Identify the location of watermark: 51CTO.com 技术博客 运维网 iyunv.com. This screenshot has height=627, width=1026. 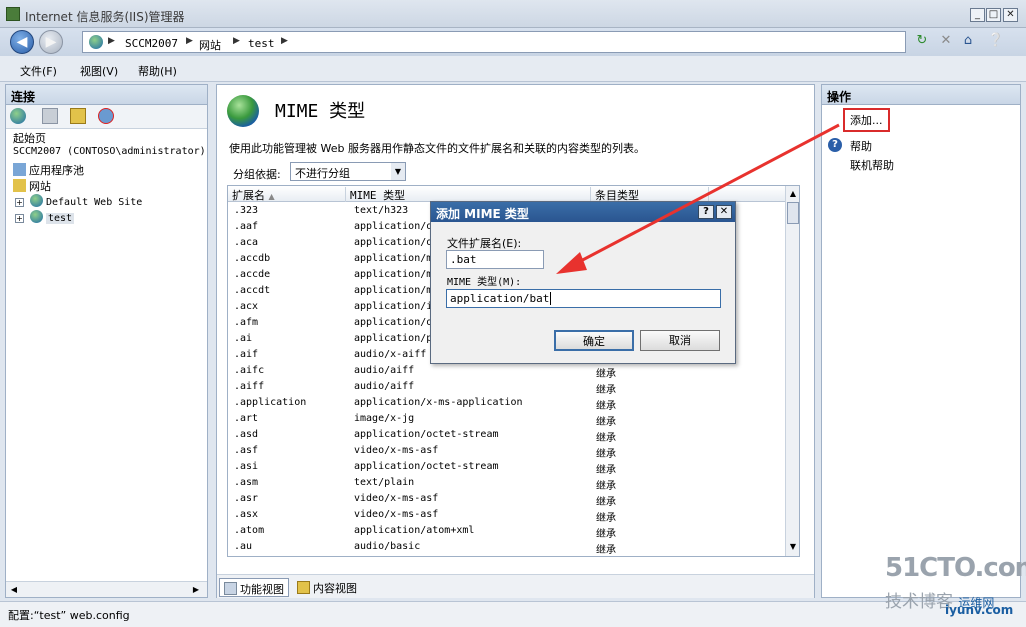
(955, 588).